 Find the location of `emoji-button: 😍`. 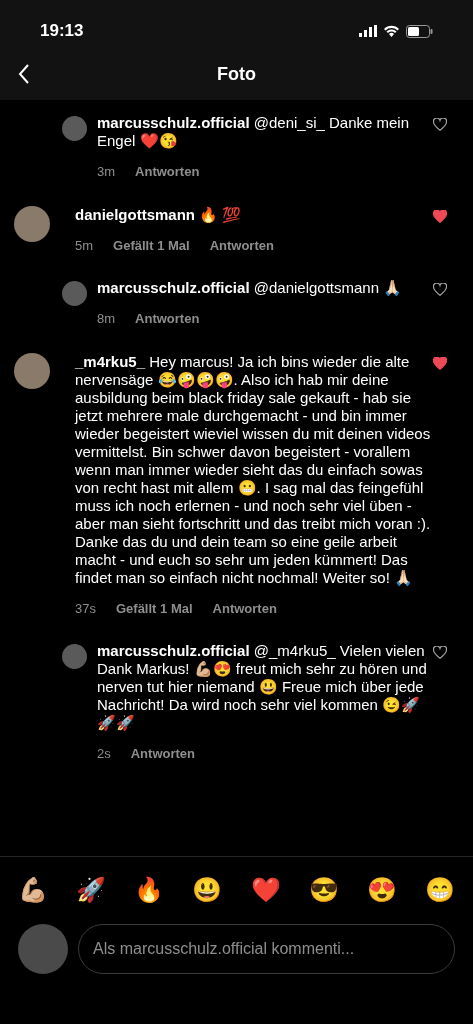

emoji-button: 😍 is located at coordinates (381, 889).